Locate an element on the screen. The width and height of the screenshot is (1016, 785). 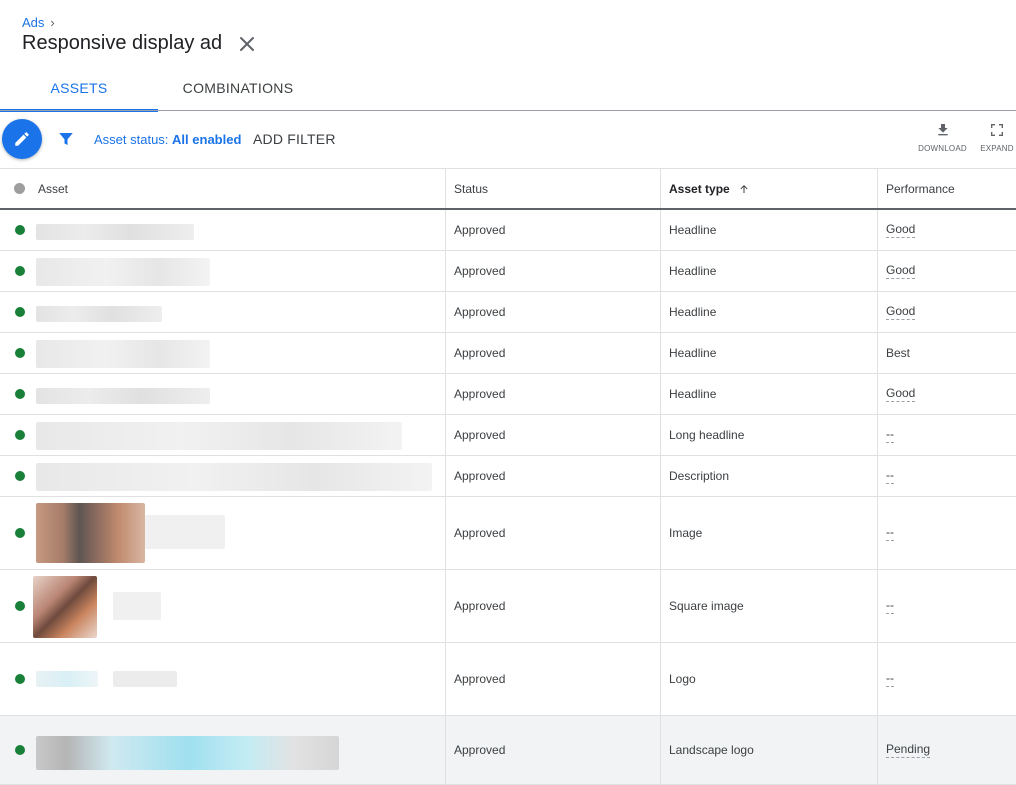
asset-status-filter: Asset status: All enabled is located at coordinates (167, 139).